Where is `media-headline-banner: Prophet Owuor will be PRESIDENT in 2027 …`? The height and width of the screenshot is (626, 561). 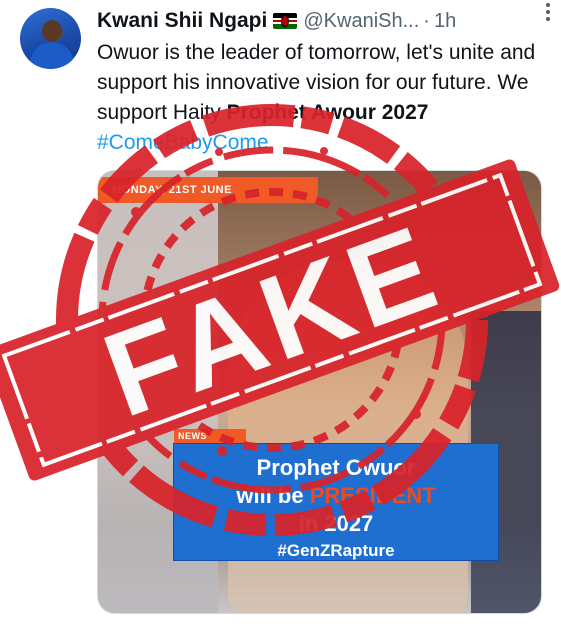 media-headline-banner: Prophet Owuor will be PRESIDENT in 2027 … is located at coordinates (336, 502).